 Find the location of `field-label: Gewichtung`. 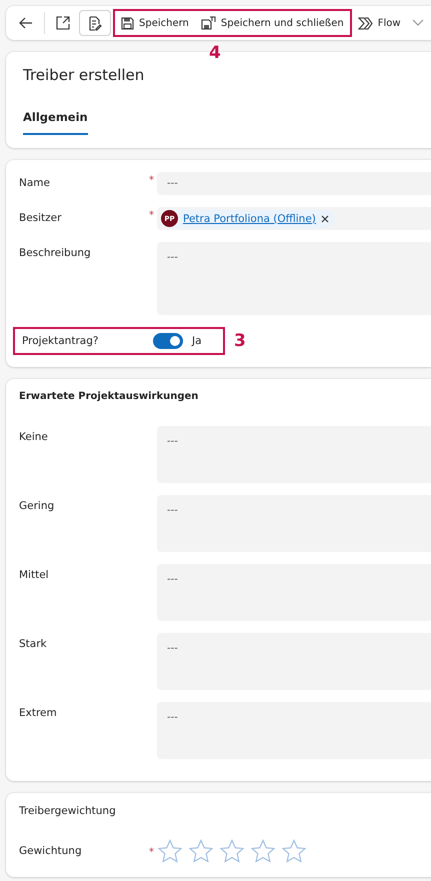

field-label: Gewichtung is located at coordinates (51, 851).